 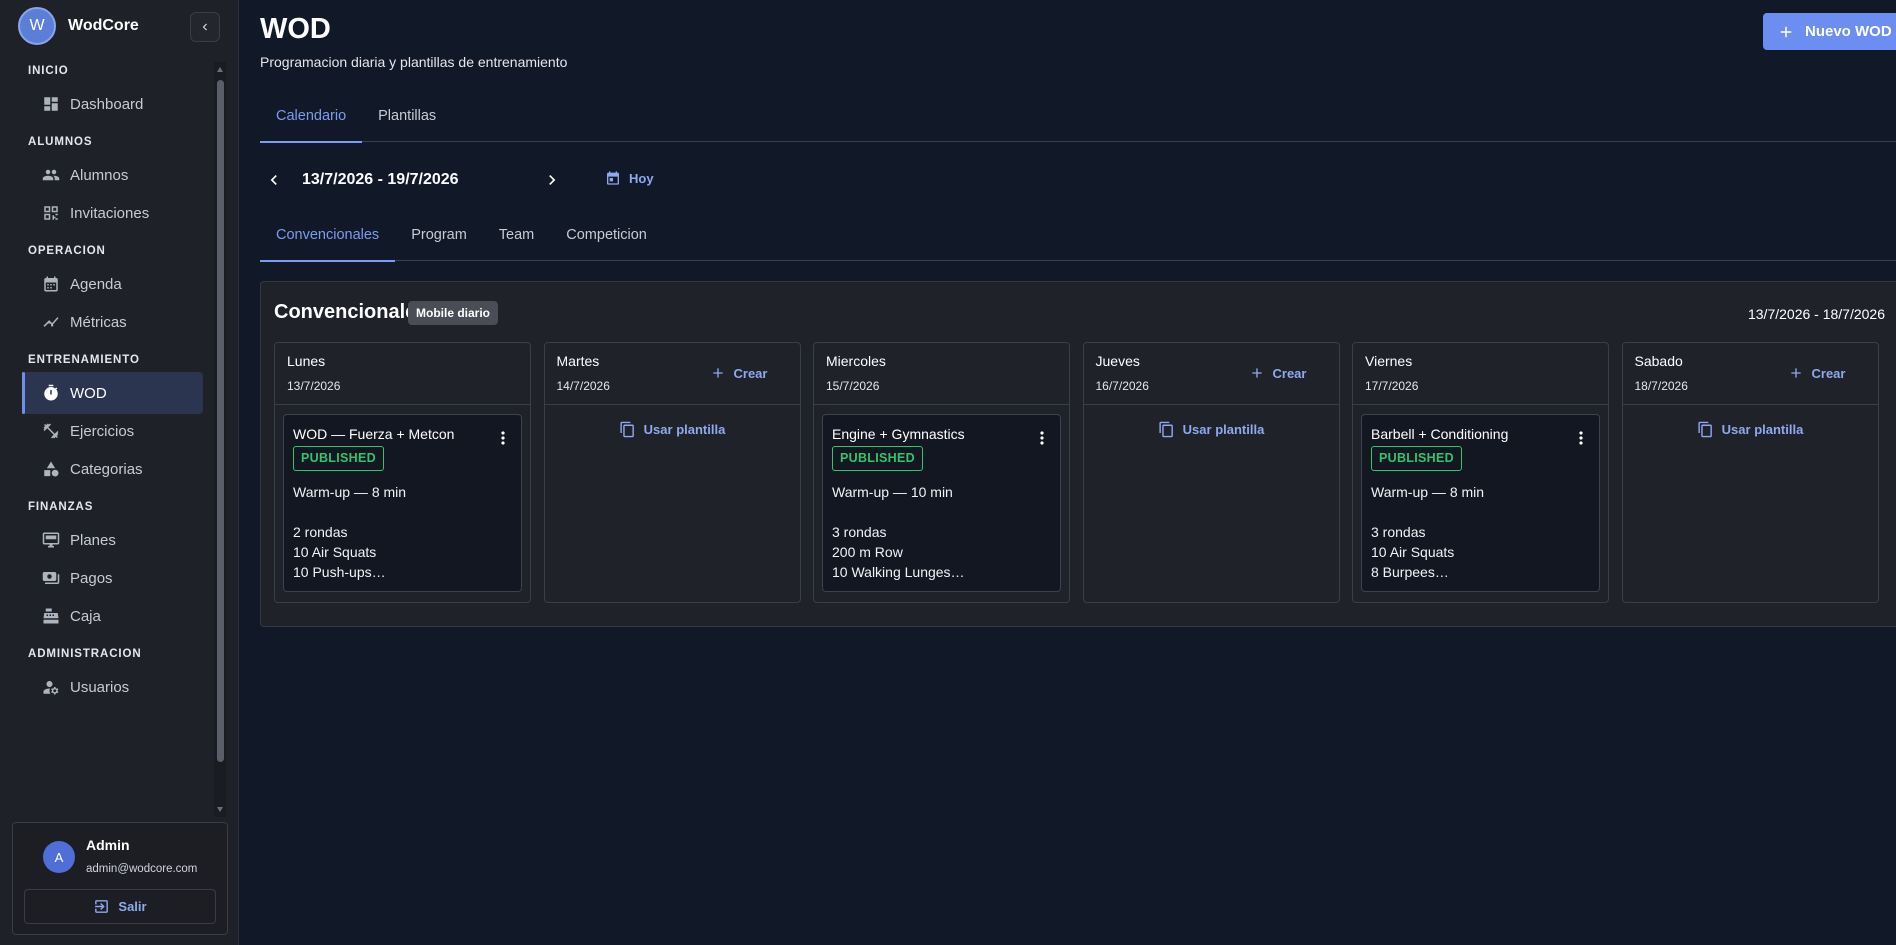 What do you see at coordinates (205, 27) in the screenshot?
I see `collapse-sidebar-button` at bounding box center [205, 27].